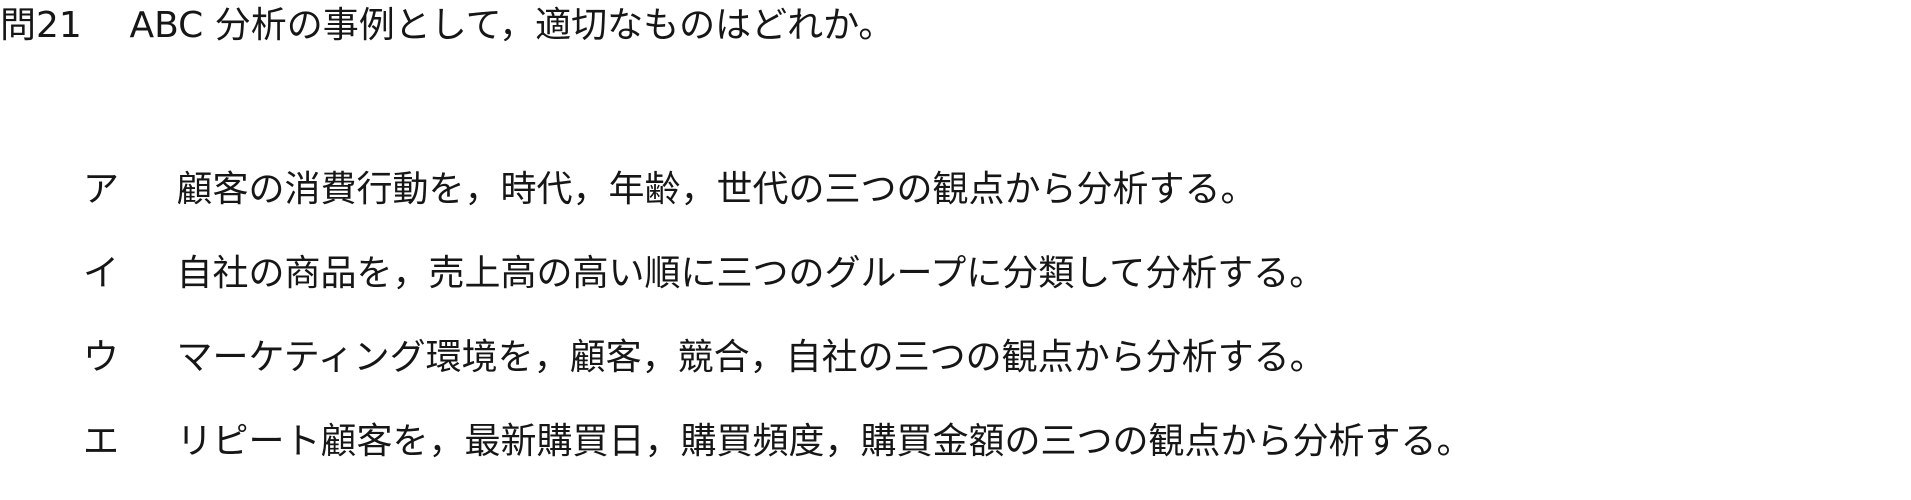  I want to click on question-text: ABC 分析の事例として，適切なものはどれか。, so click(512, 25).